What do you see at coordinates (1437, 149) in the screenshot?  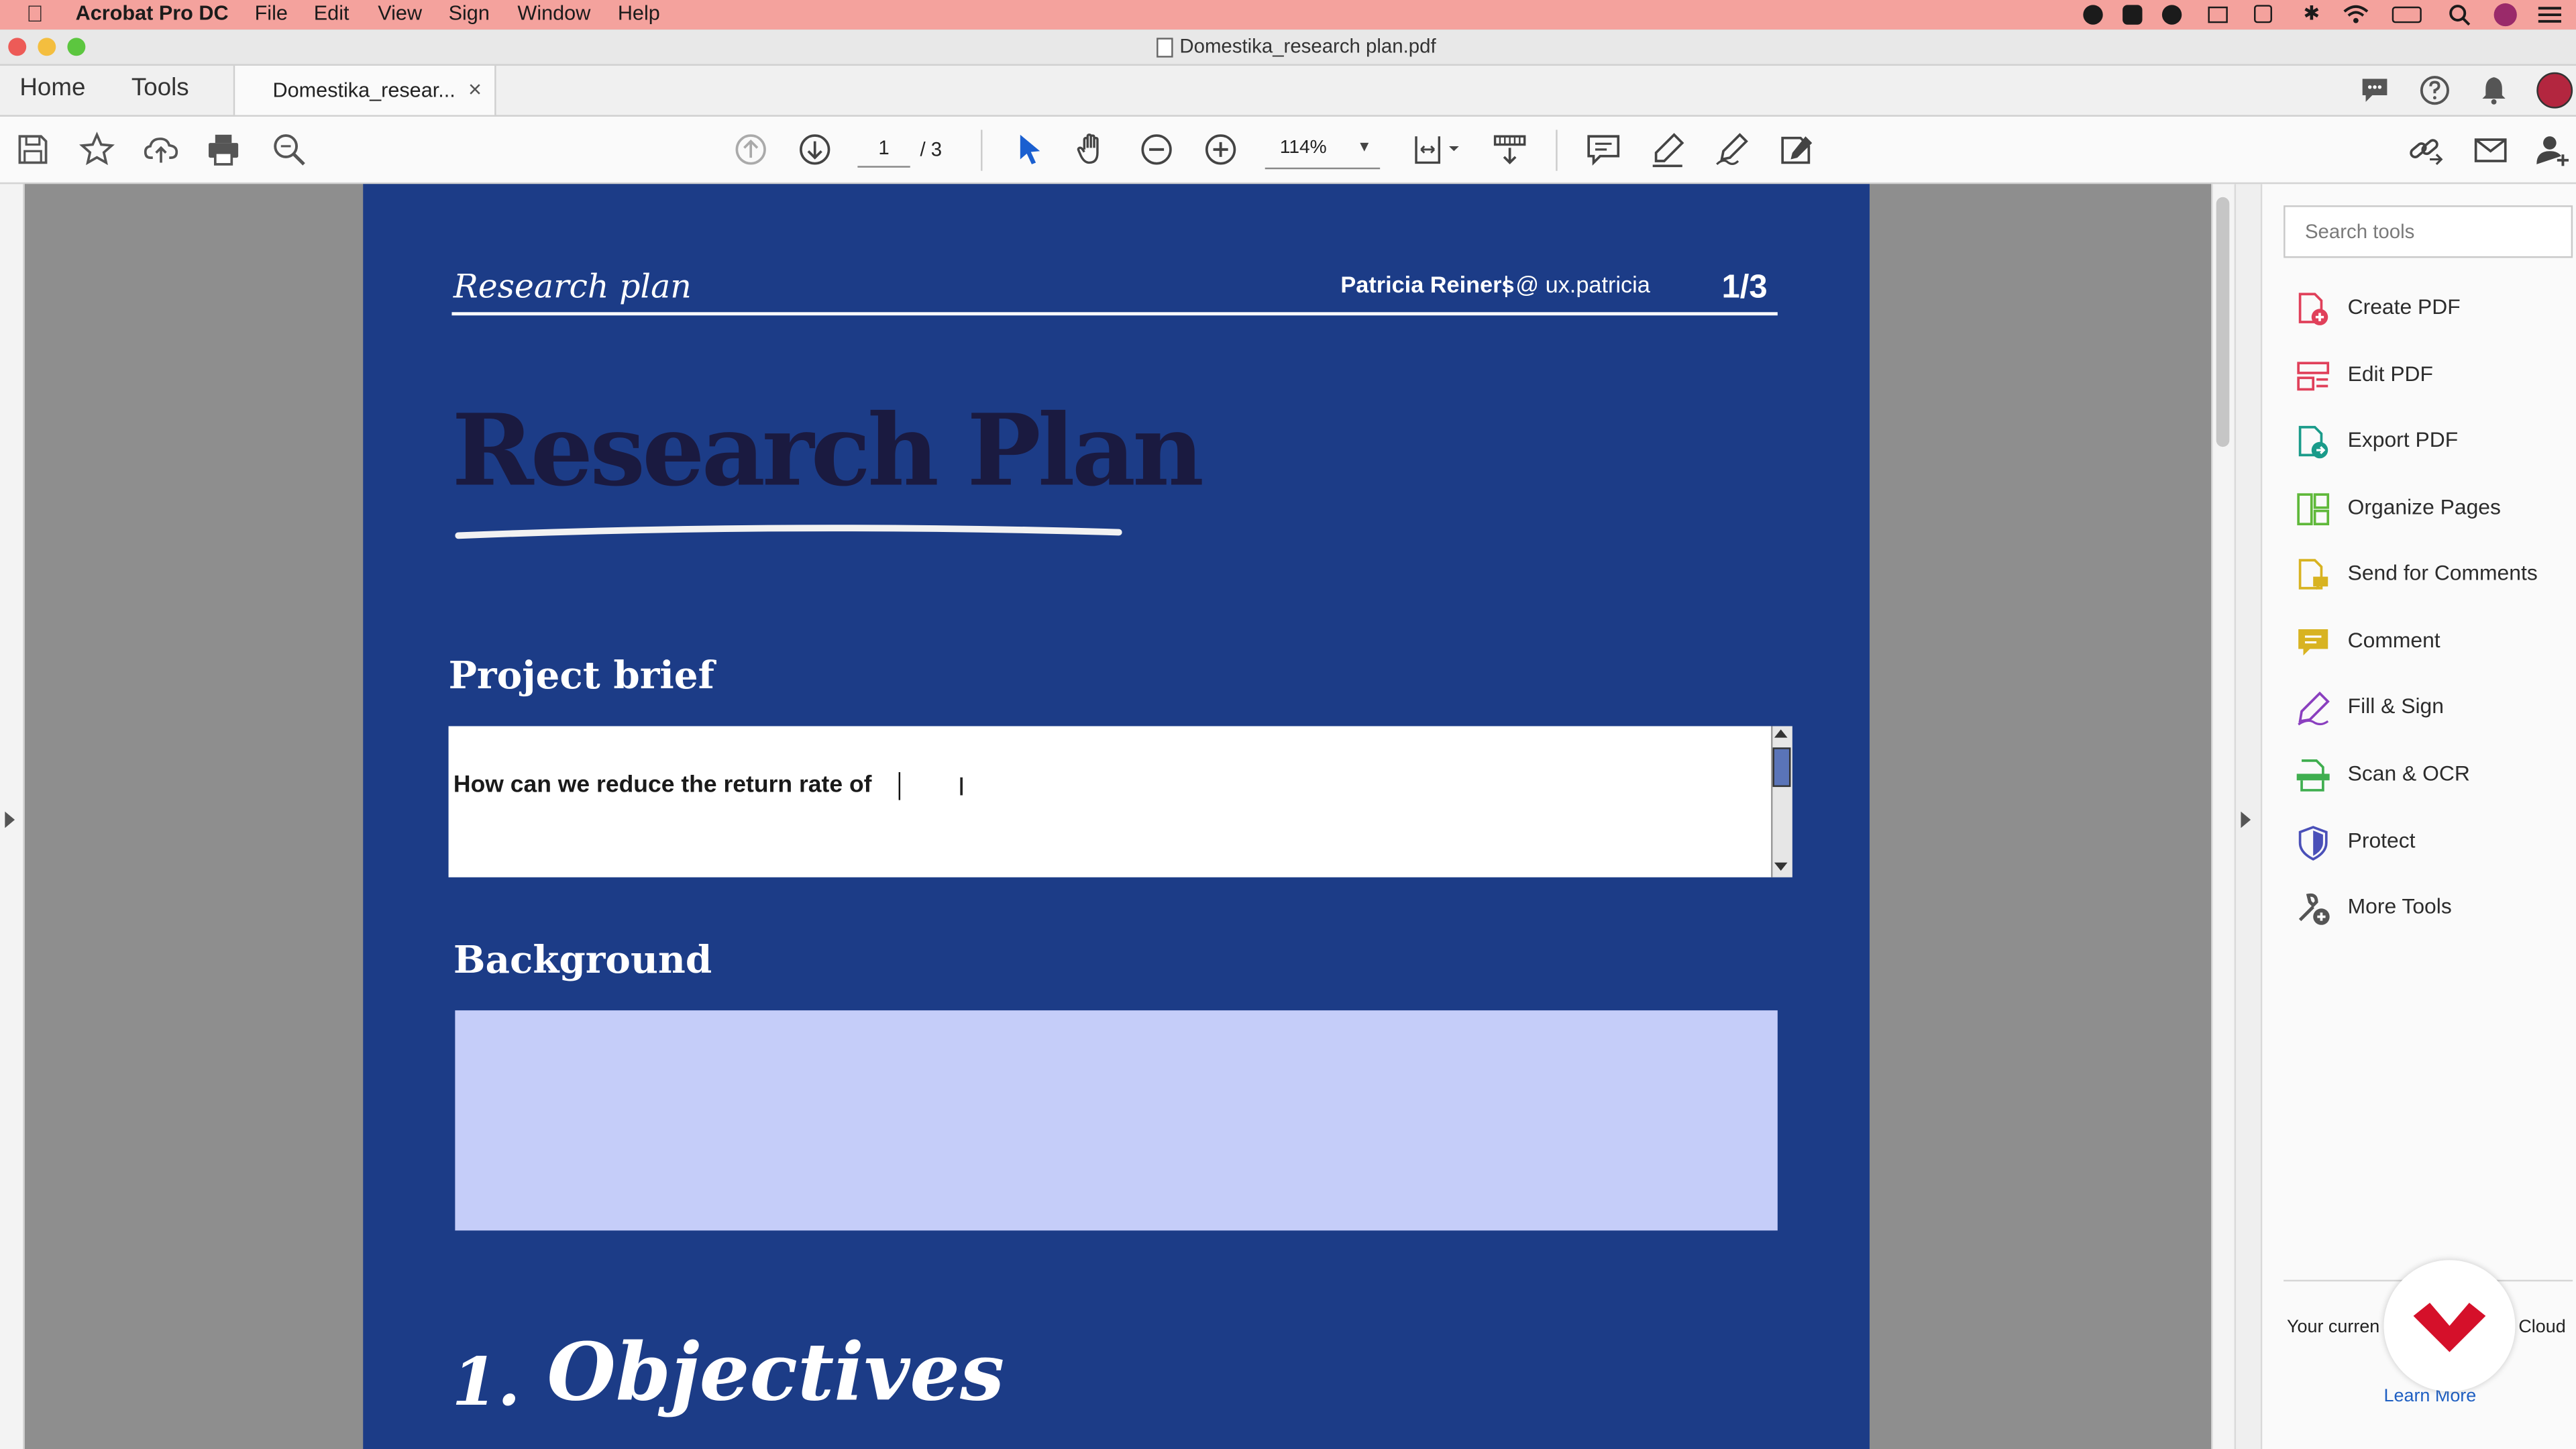 I see `page-fit-icon` at bounding box center [1437, 149].